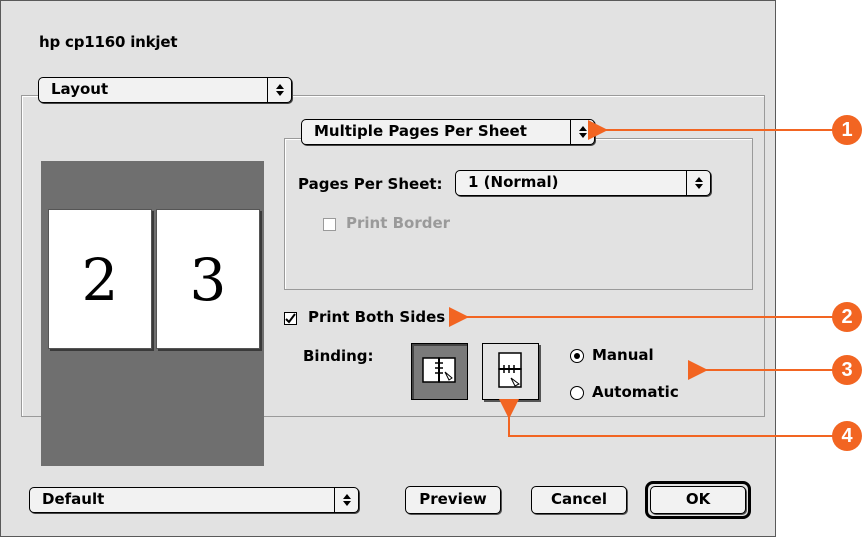  I want to click on ok-button: OK, so click(698, 500).